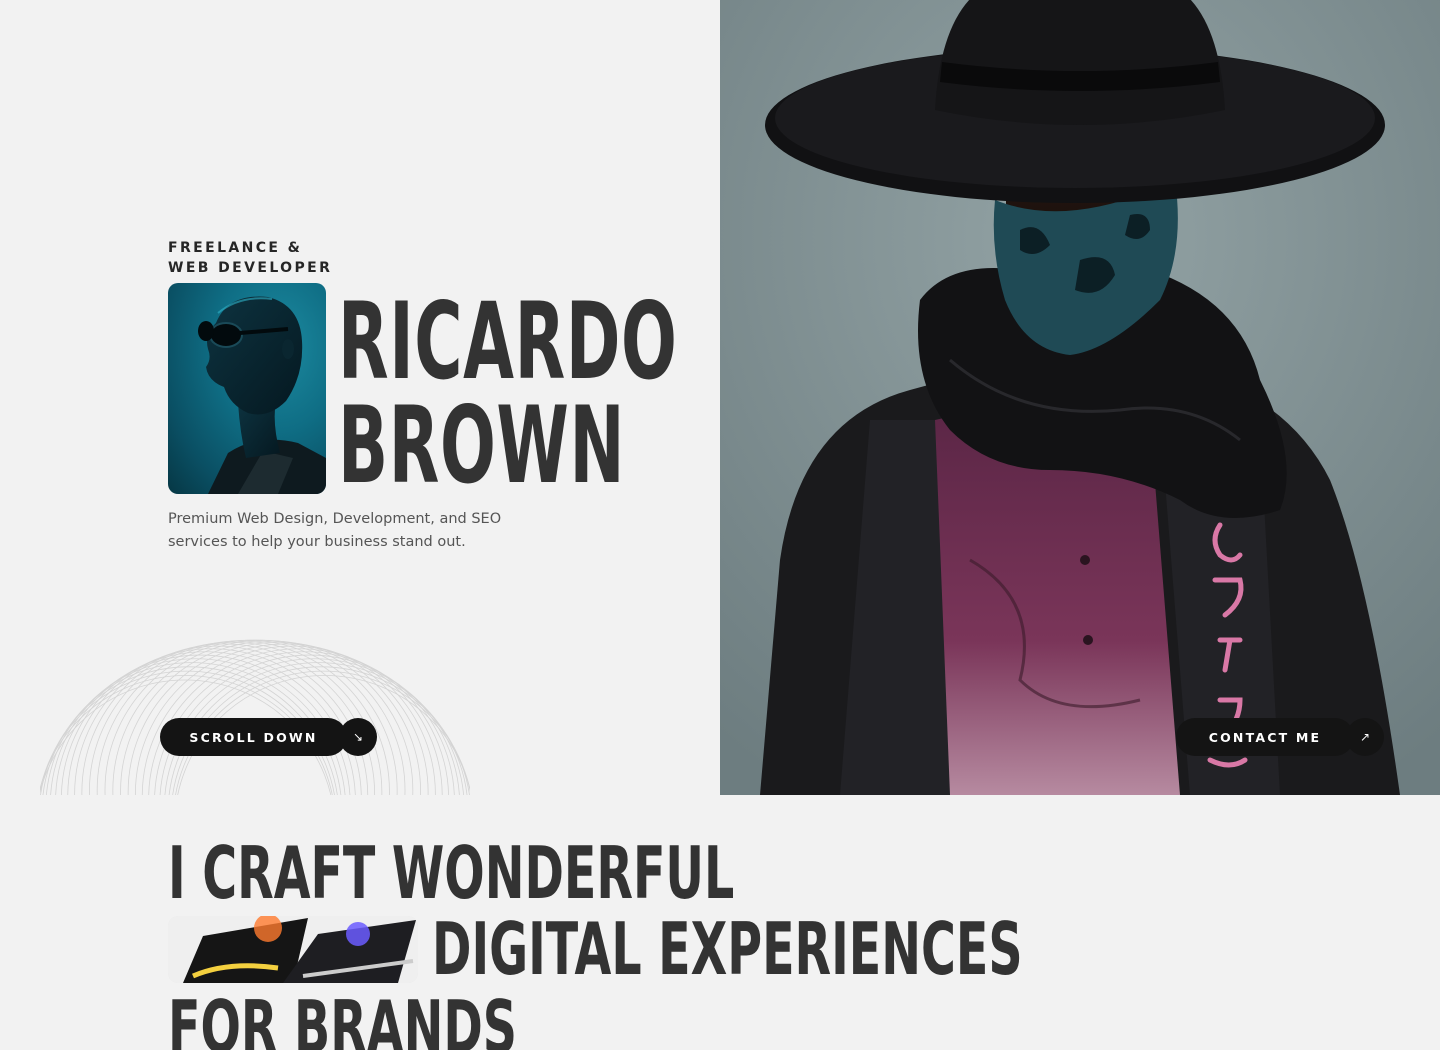 The image size is (1440, 1050). Describe the element at coordinates (255, 717) in the screenshot. I see `decorative-line-pattern` at that location.